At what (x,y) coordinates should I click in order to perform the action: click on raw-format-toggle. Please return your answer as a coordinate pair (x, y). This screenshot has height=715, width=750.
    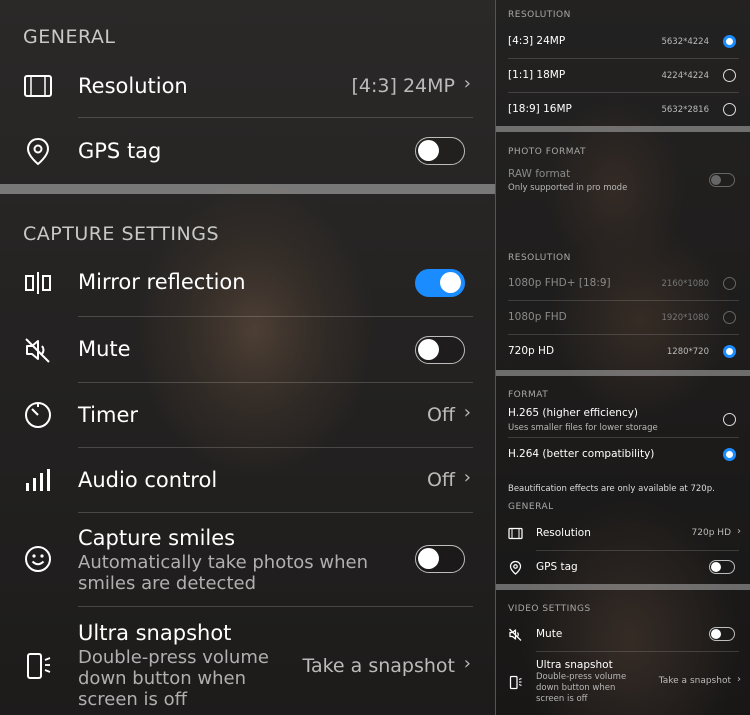
    Looking at the image, I should click on (722, 180).